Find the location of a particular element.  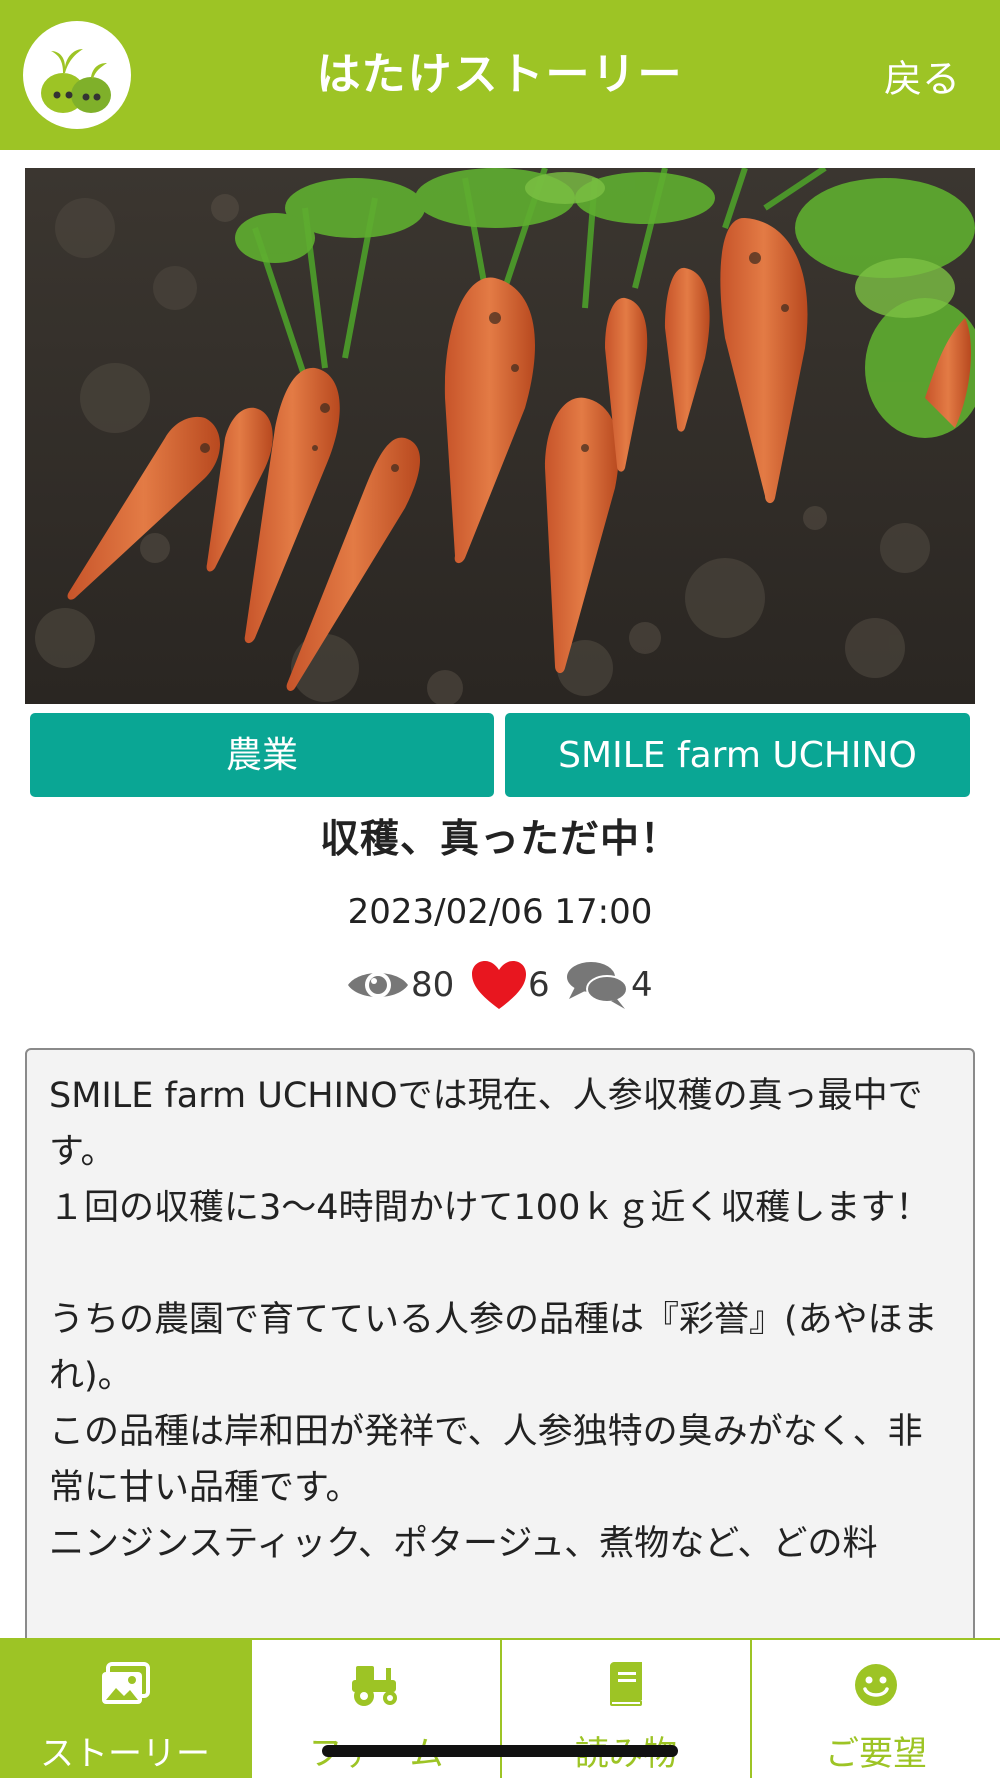

bottom-nav: ストーリー ファーム 読み物 is located at coordinates (500, 1708).